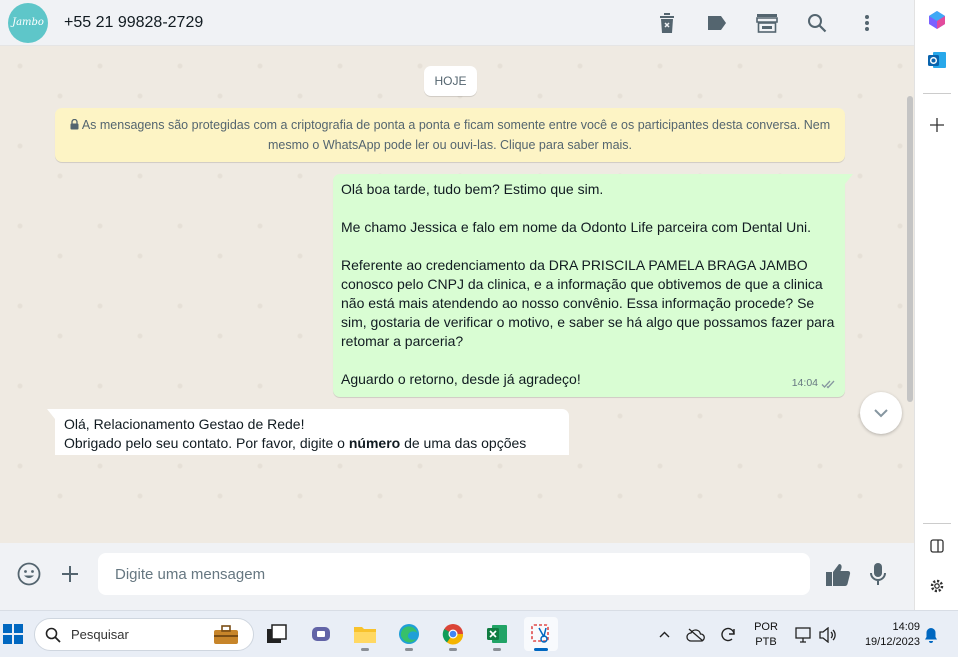 The height and width of the screenshot is (657, 958). Describe the element at coordinates (728, 634) in the screenshot. I see `sync-icon` at that location.